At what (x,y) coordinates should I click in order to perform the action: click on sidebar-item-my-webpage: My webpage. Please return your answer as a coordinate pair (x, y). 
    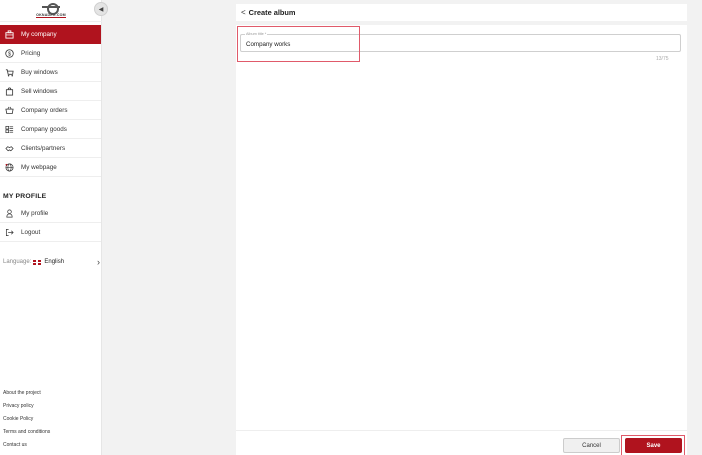
    Looking at the image, I should click on (50, 167).